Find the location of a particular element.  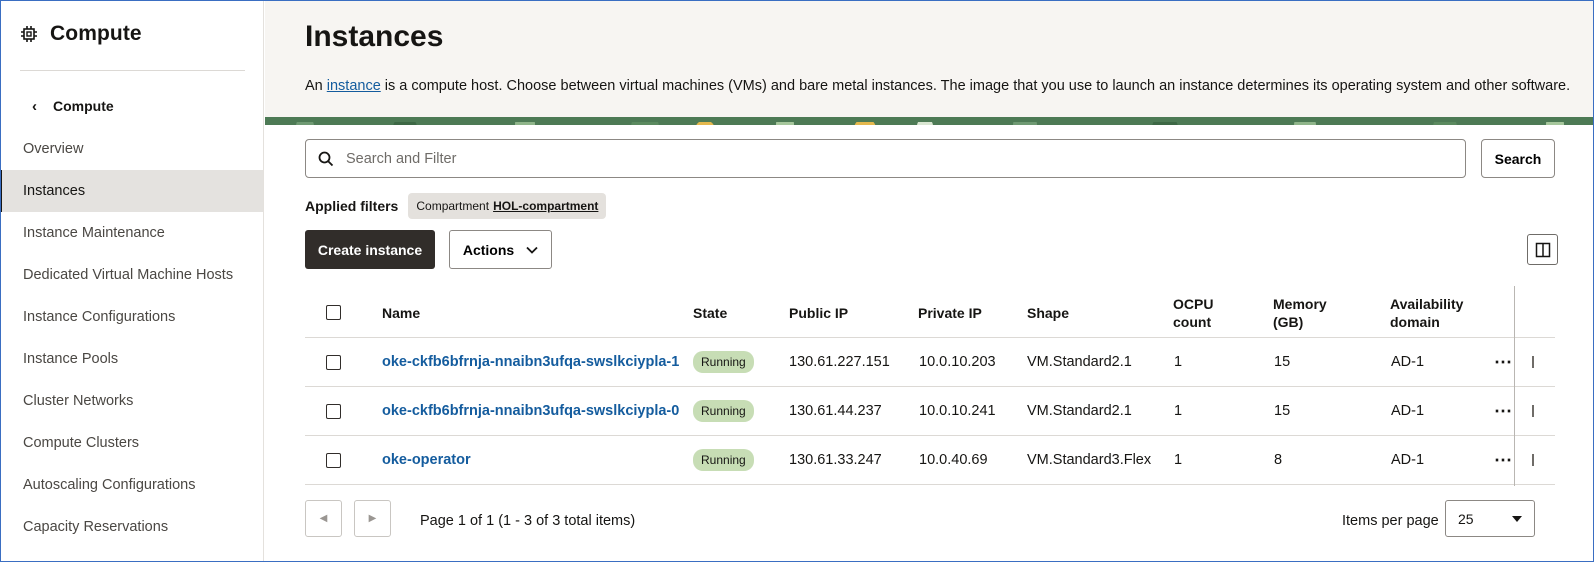

actions-dropdown-button: Actions is located at coordinates (500, 249).